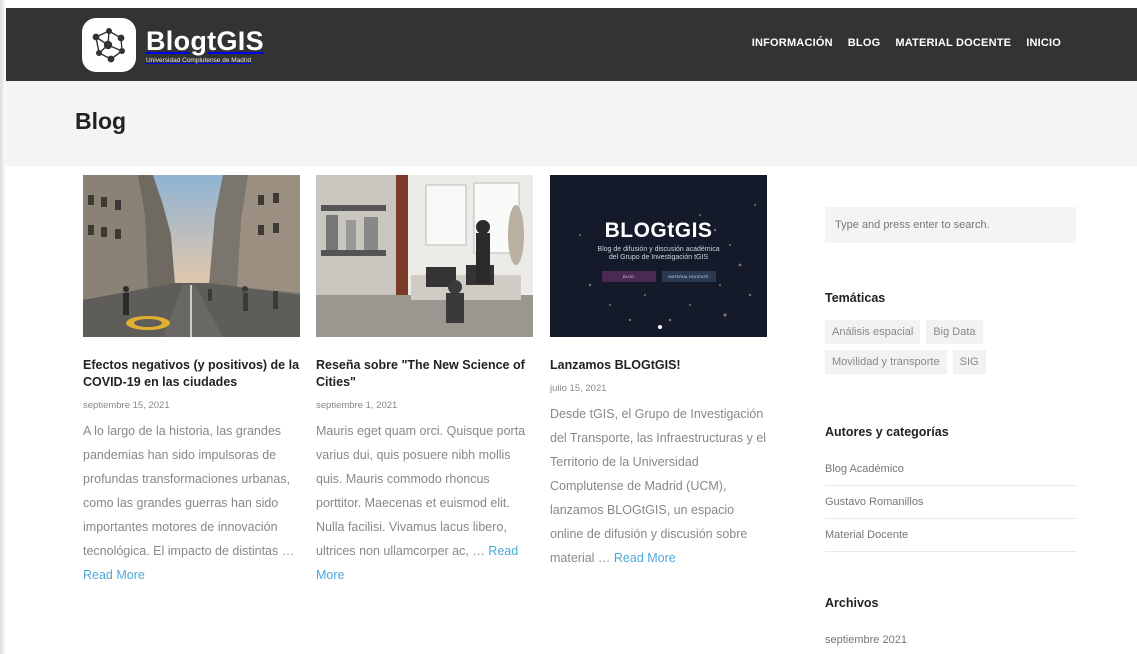 The image size is (1137, 654). What do you see at coordinates (199, 60) in the screenshot?
I see `site-subtitle: Universidad Complutense de Madrid` at bounding box center [199, 60].